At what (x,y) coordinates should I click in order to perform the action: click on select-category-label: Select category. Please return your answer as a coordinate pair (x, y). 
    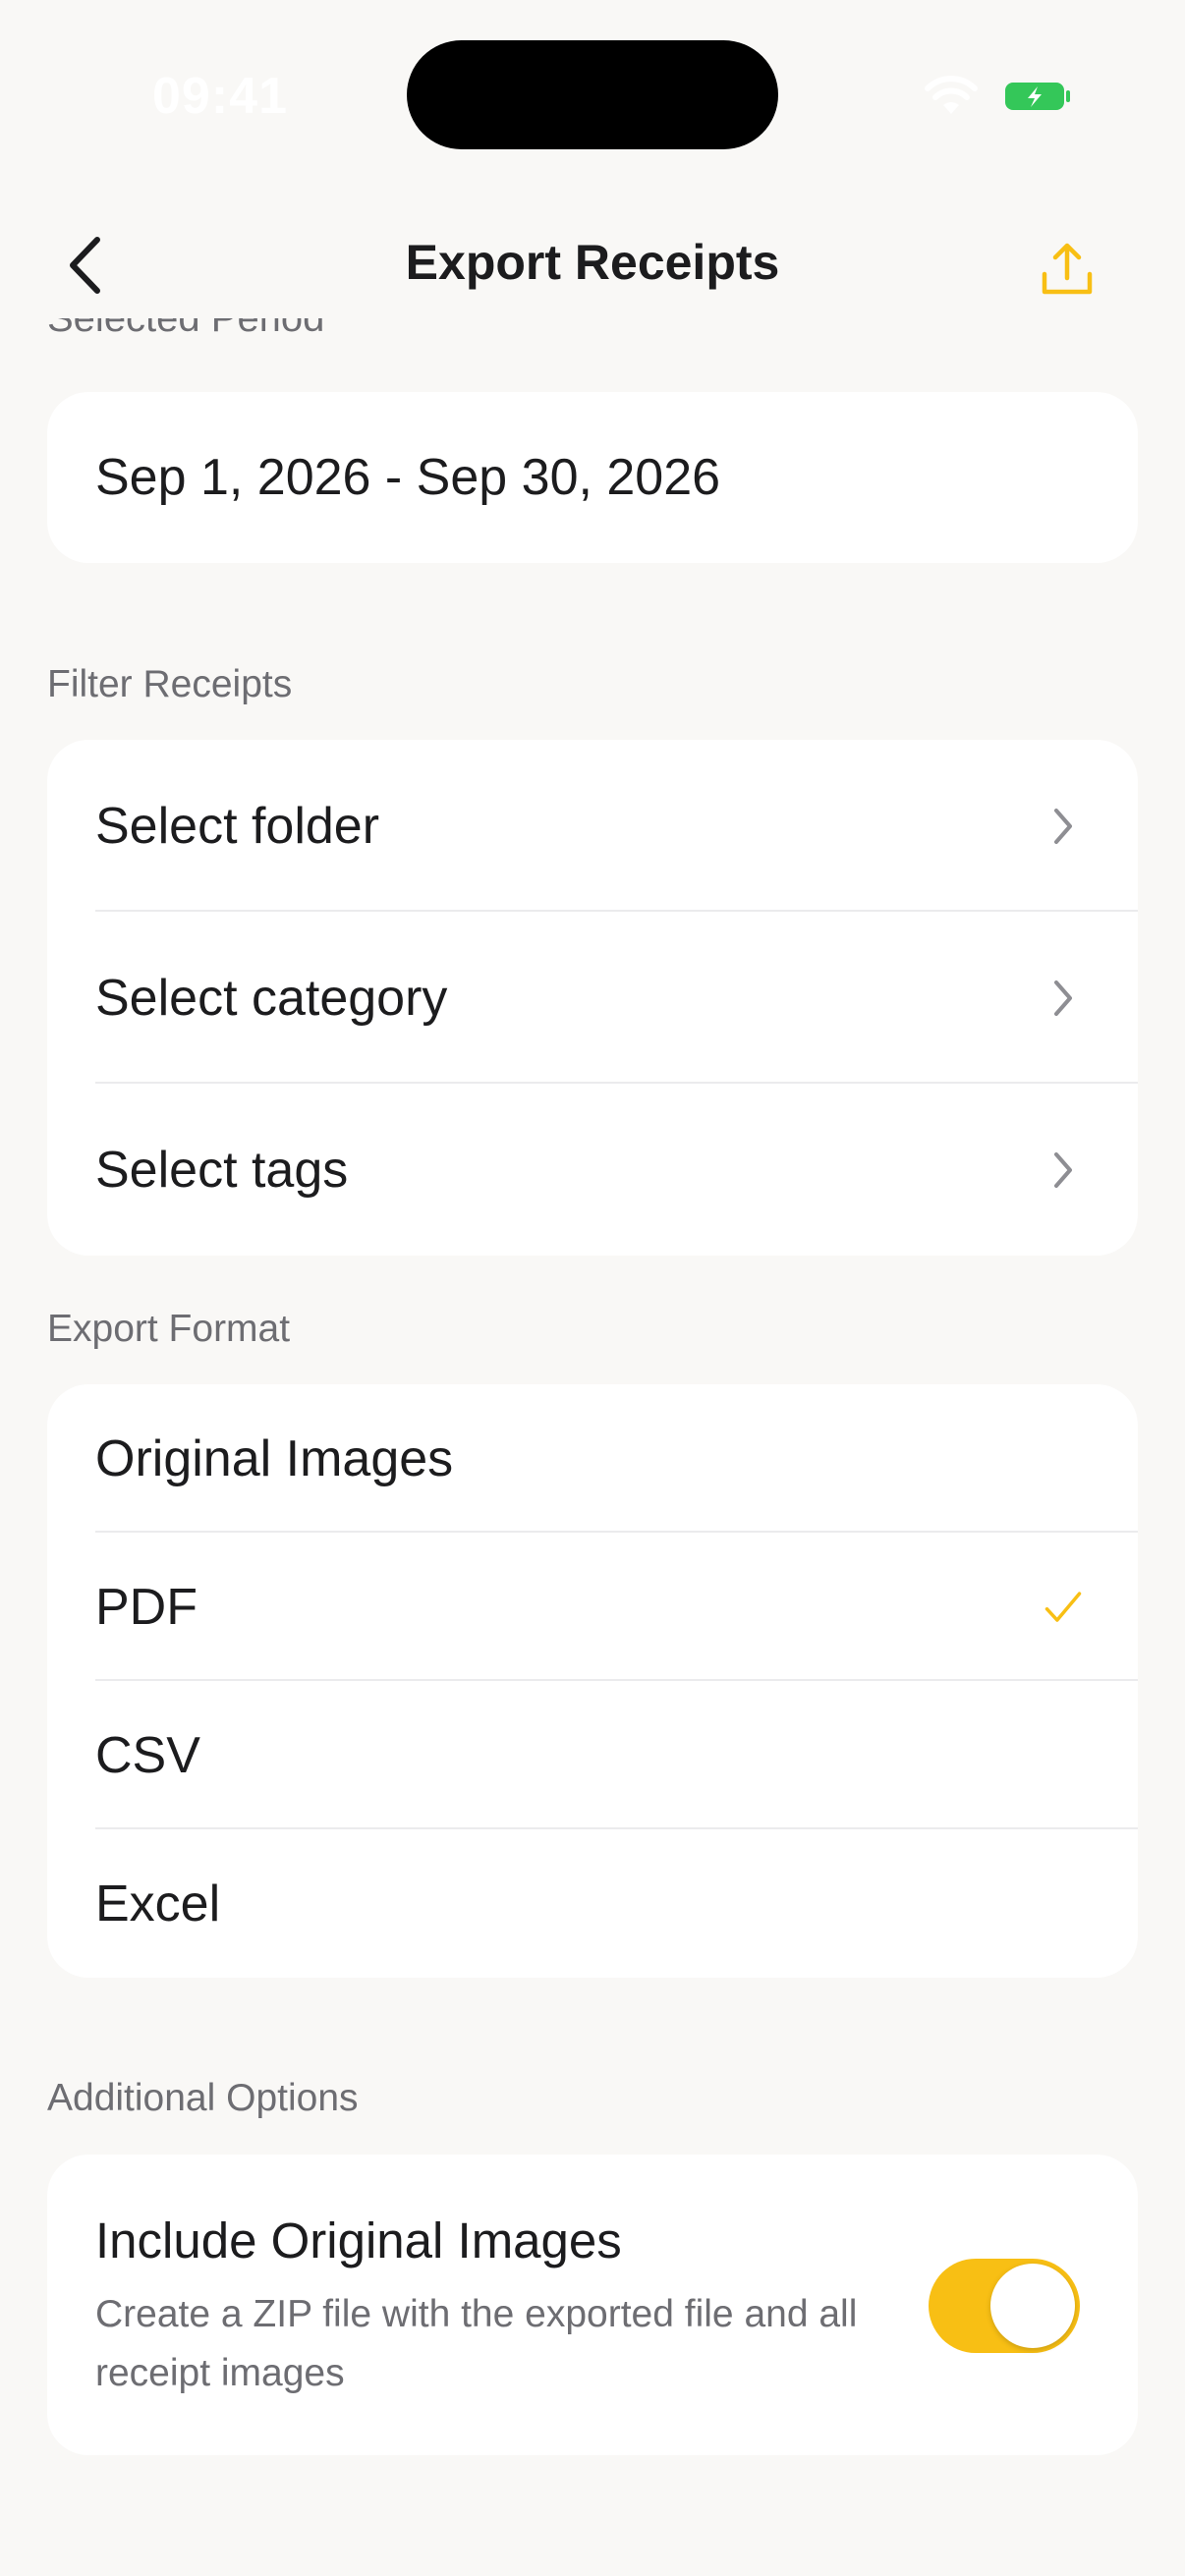
    Looking at the image, I should click on (272, 998).